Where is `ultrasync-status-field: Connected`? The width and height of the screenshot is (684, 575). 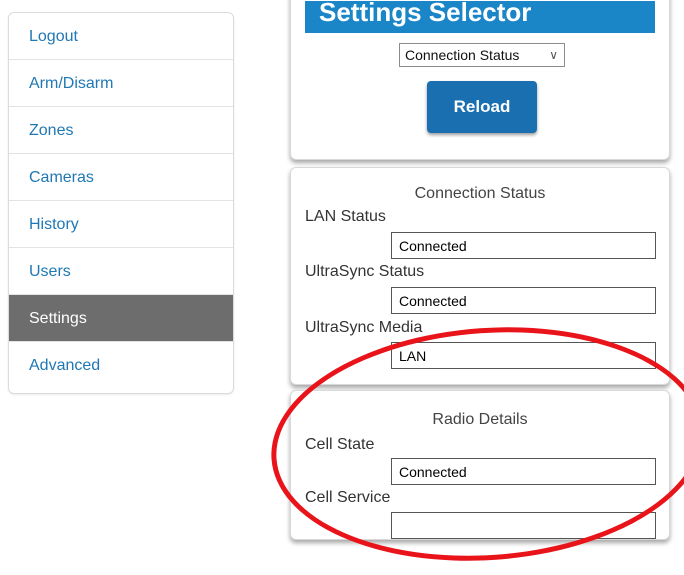 ultrasync-status-field: Connected is located at coordinates (523, 300).